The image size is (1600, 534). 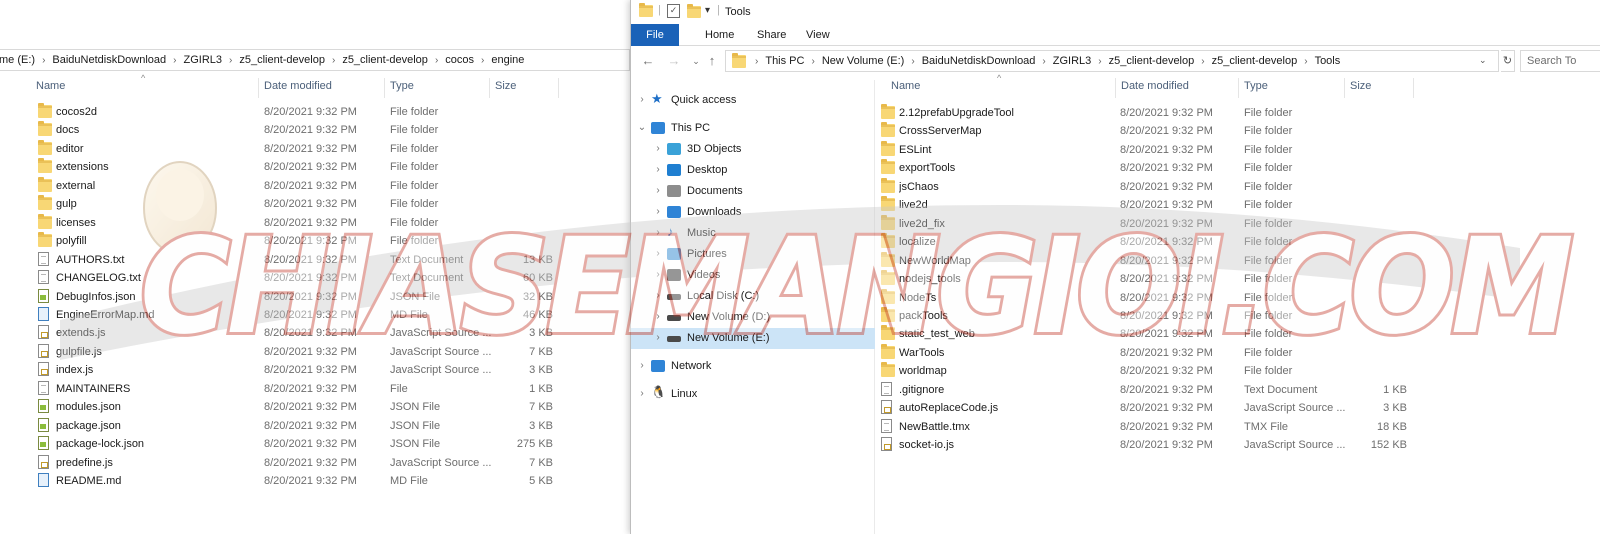 What do you see at coordinates (818, 35) in the screenshot?
I see `tab-view: View` at bounding box center [818, 35].